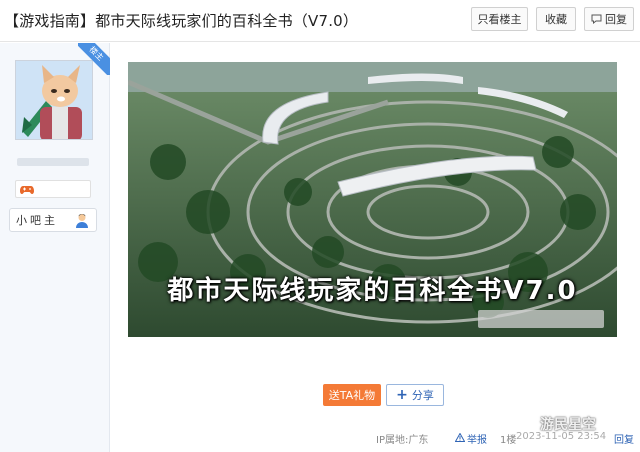 The height and width of the screenshot is (452, 640). Describe the element at coordinates (37, 220) in the screenshot. I see `role-label: 小吧主` at that location.